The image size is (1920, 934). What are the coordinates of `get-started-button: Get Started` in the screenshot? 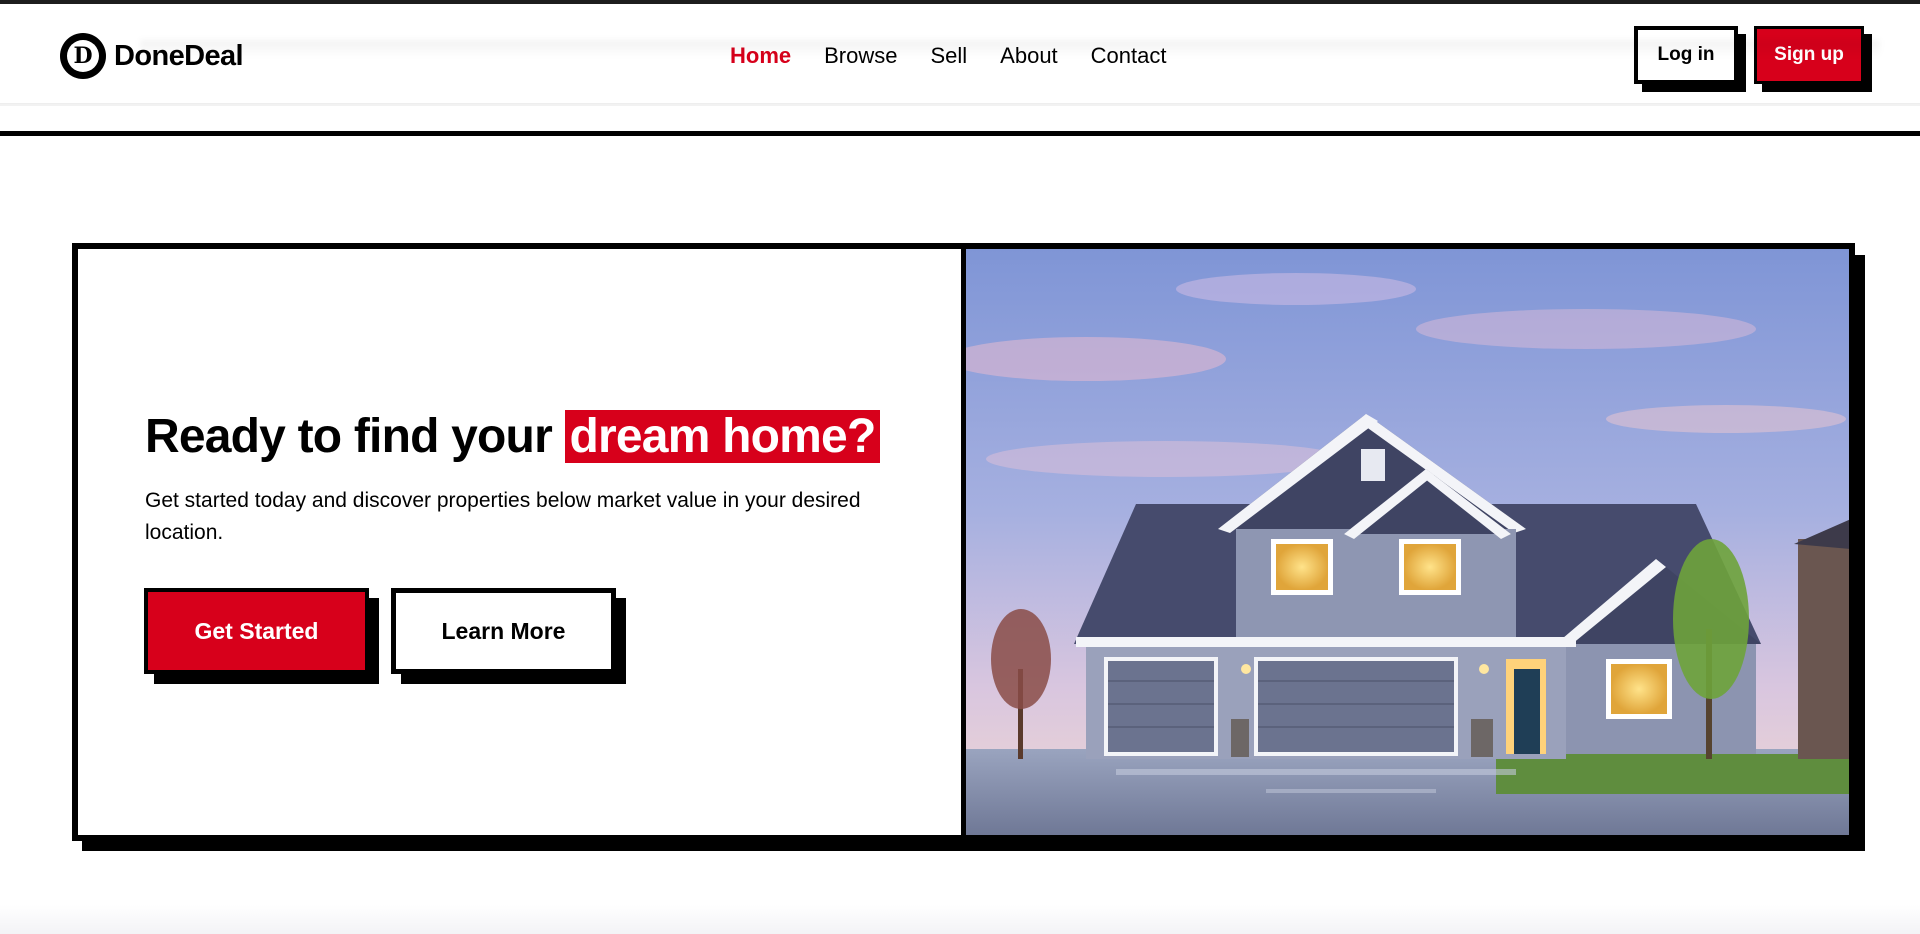 It's located at (256, 631).